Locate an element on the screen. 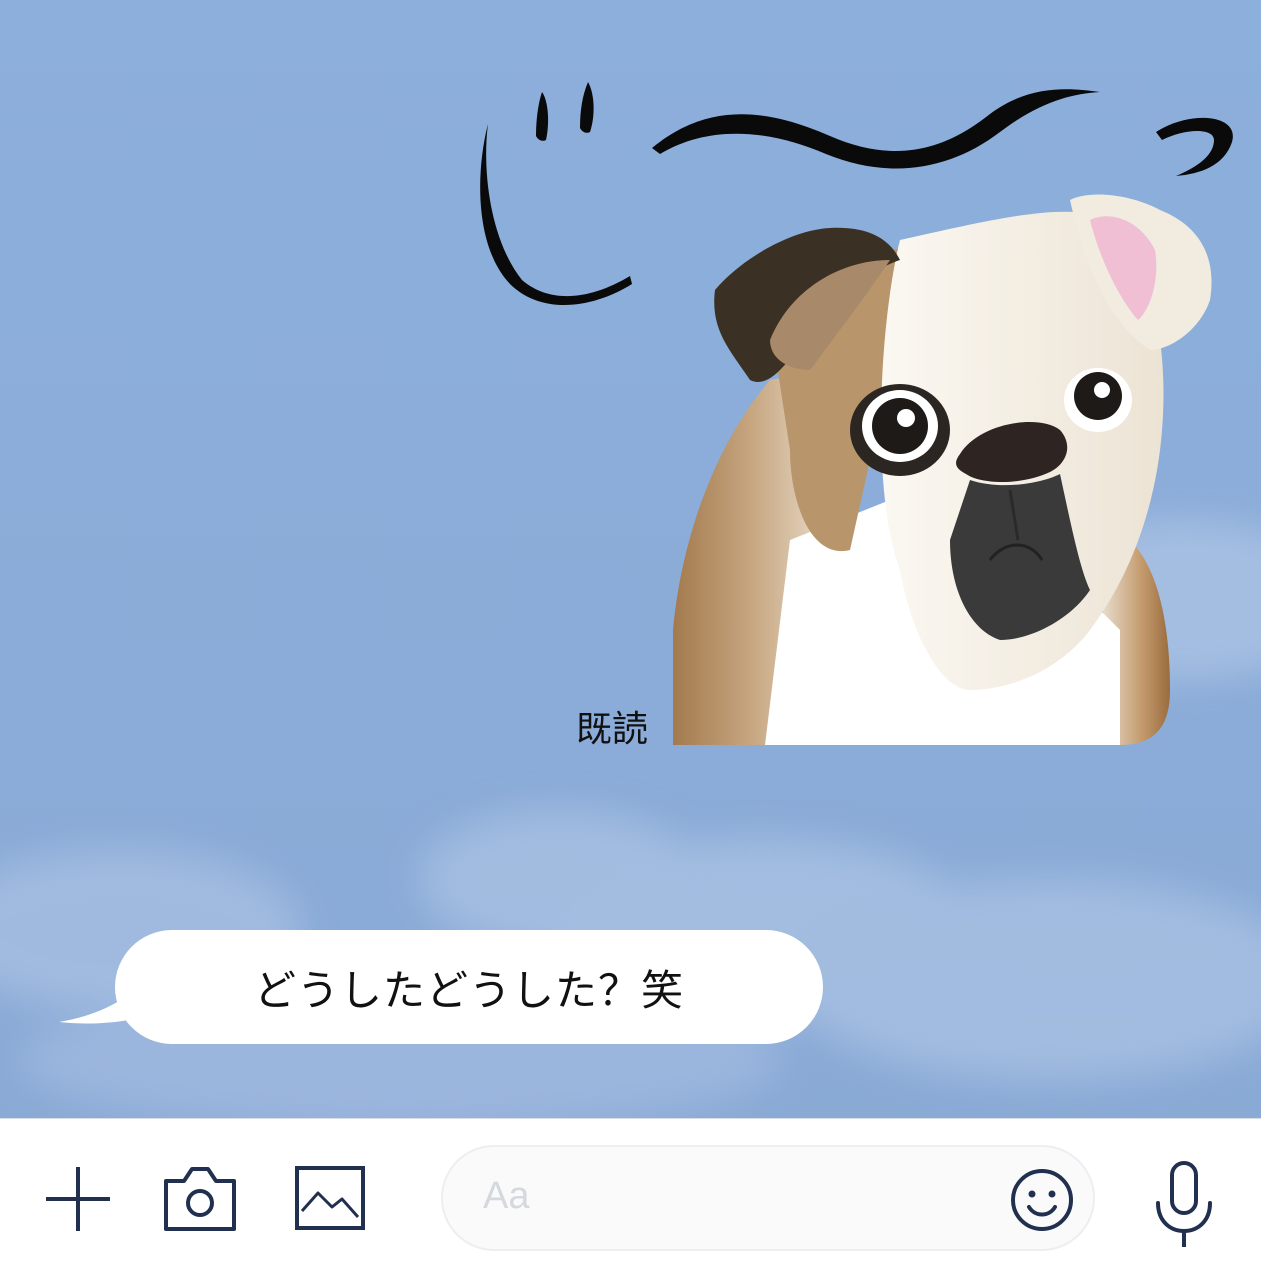 The width and height of the screenshot is (1261, 1276). image-icon is located at coordinates (330, 1198).